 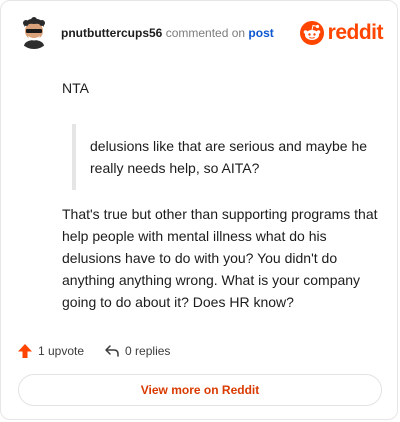 What do you see at coordinates (260, 33) in the screenshot?
I see `post-link: post` at bounding box center [260, 33].